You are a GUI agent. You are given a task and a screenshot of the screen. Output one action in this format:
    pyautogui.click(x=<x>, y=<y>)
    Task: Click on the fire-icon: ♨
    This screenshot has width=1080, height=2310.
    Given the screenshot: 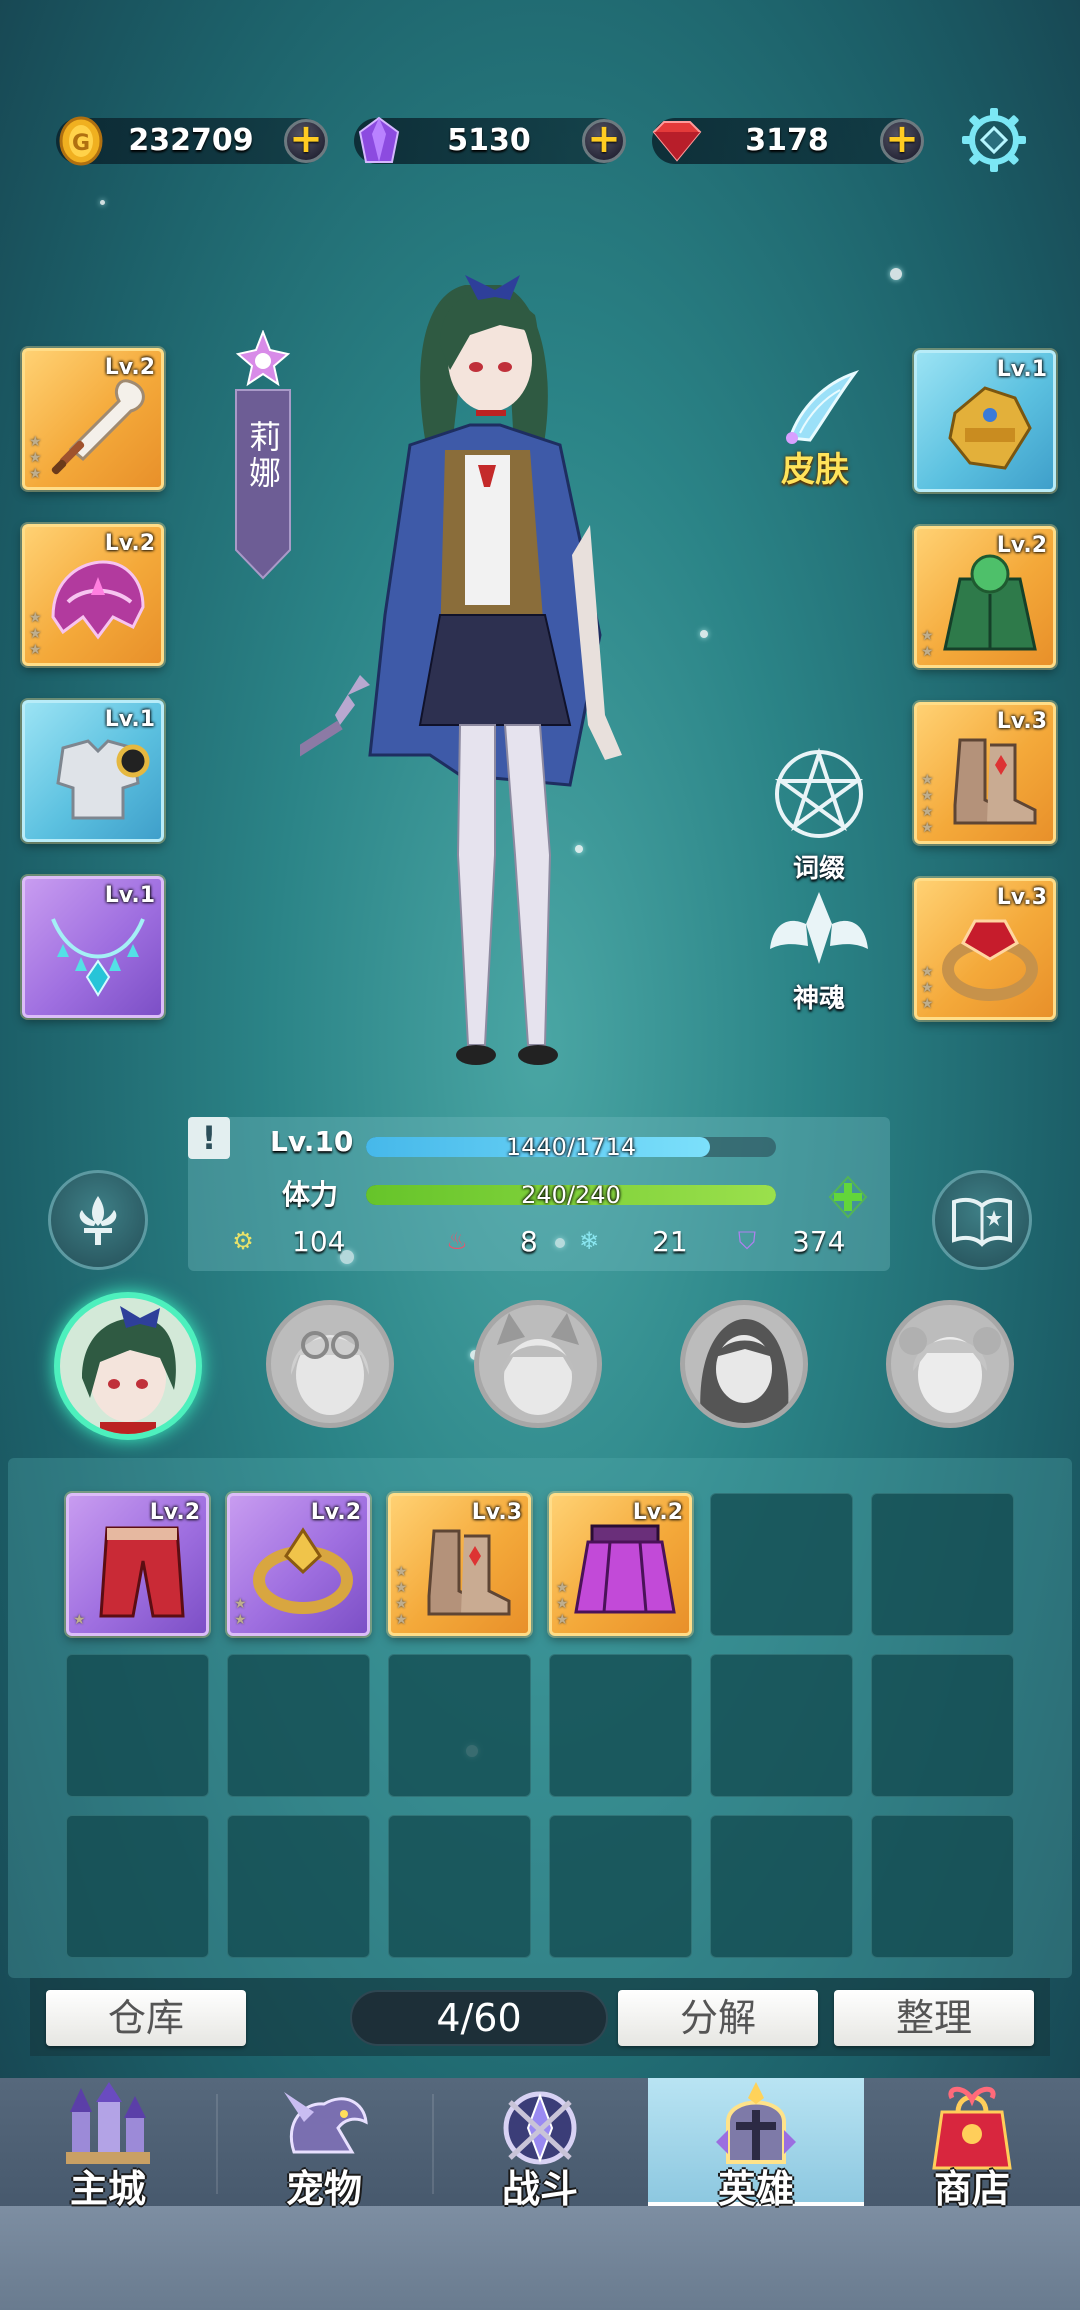 What is the action you would take?
    pyautogui.click(x=457, y=1241)
    